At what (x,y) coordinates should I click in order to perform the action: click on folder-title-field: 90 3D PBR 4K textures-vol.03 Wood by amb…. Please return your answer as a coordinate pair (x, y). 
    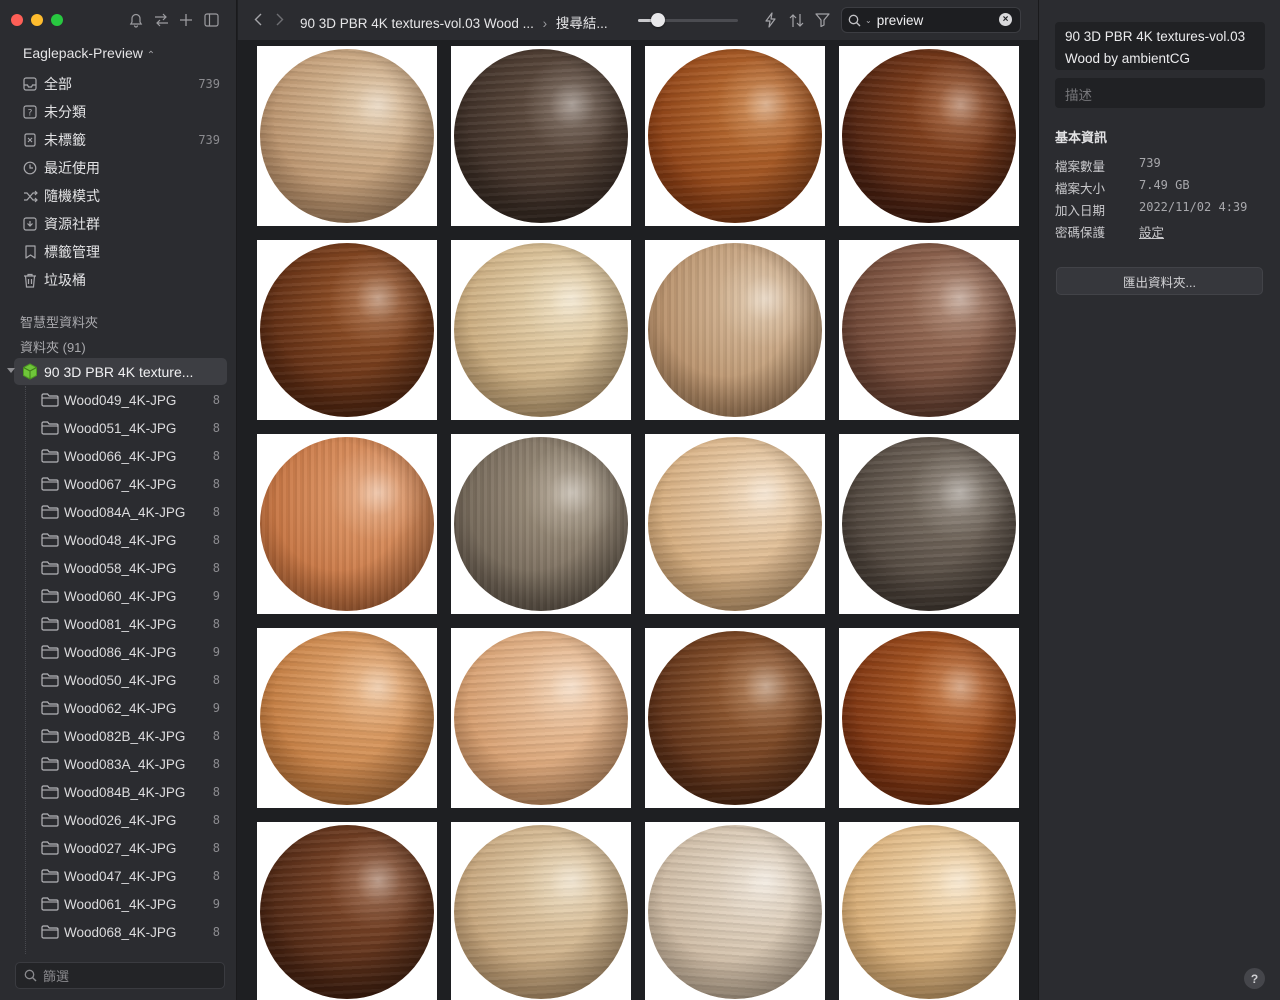
    Looking at the image, I should click on (1160, 46).